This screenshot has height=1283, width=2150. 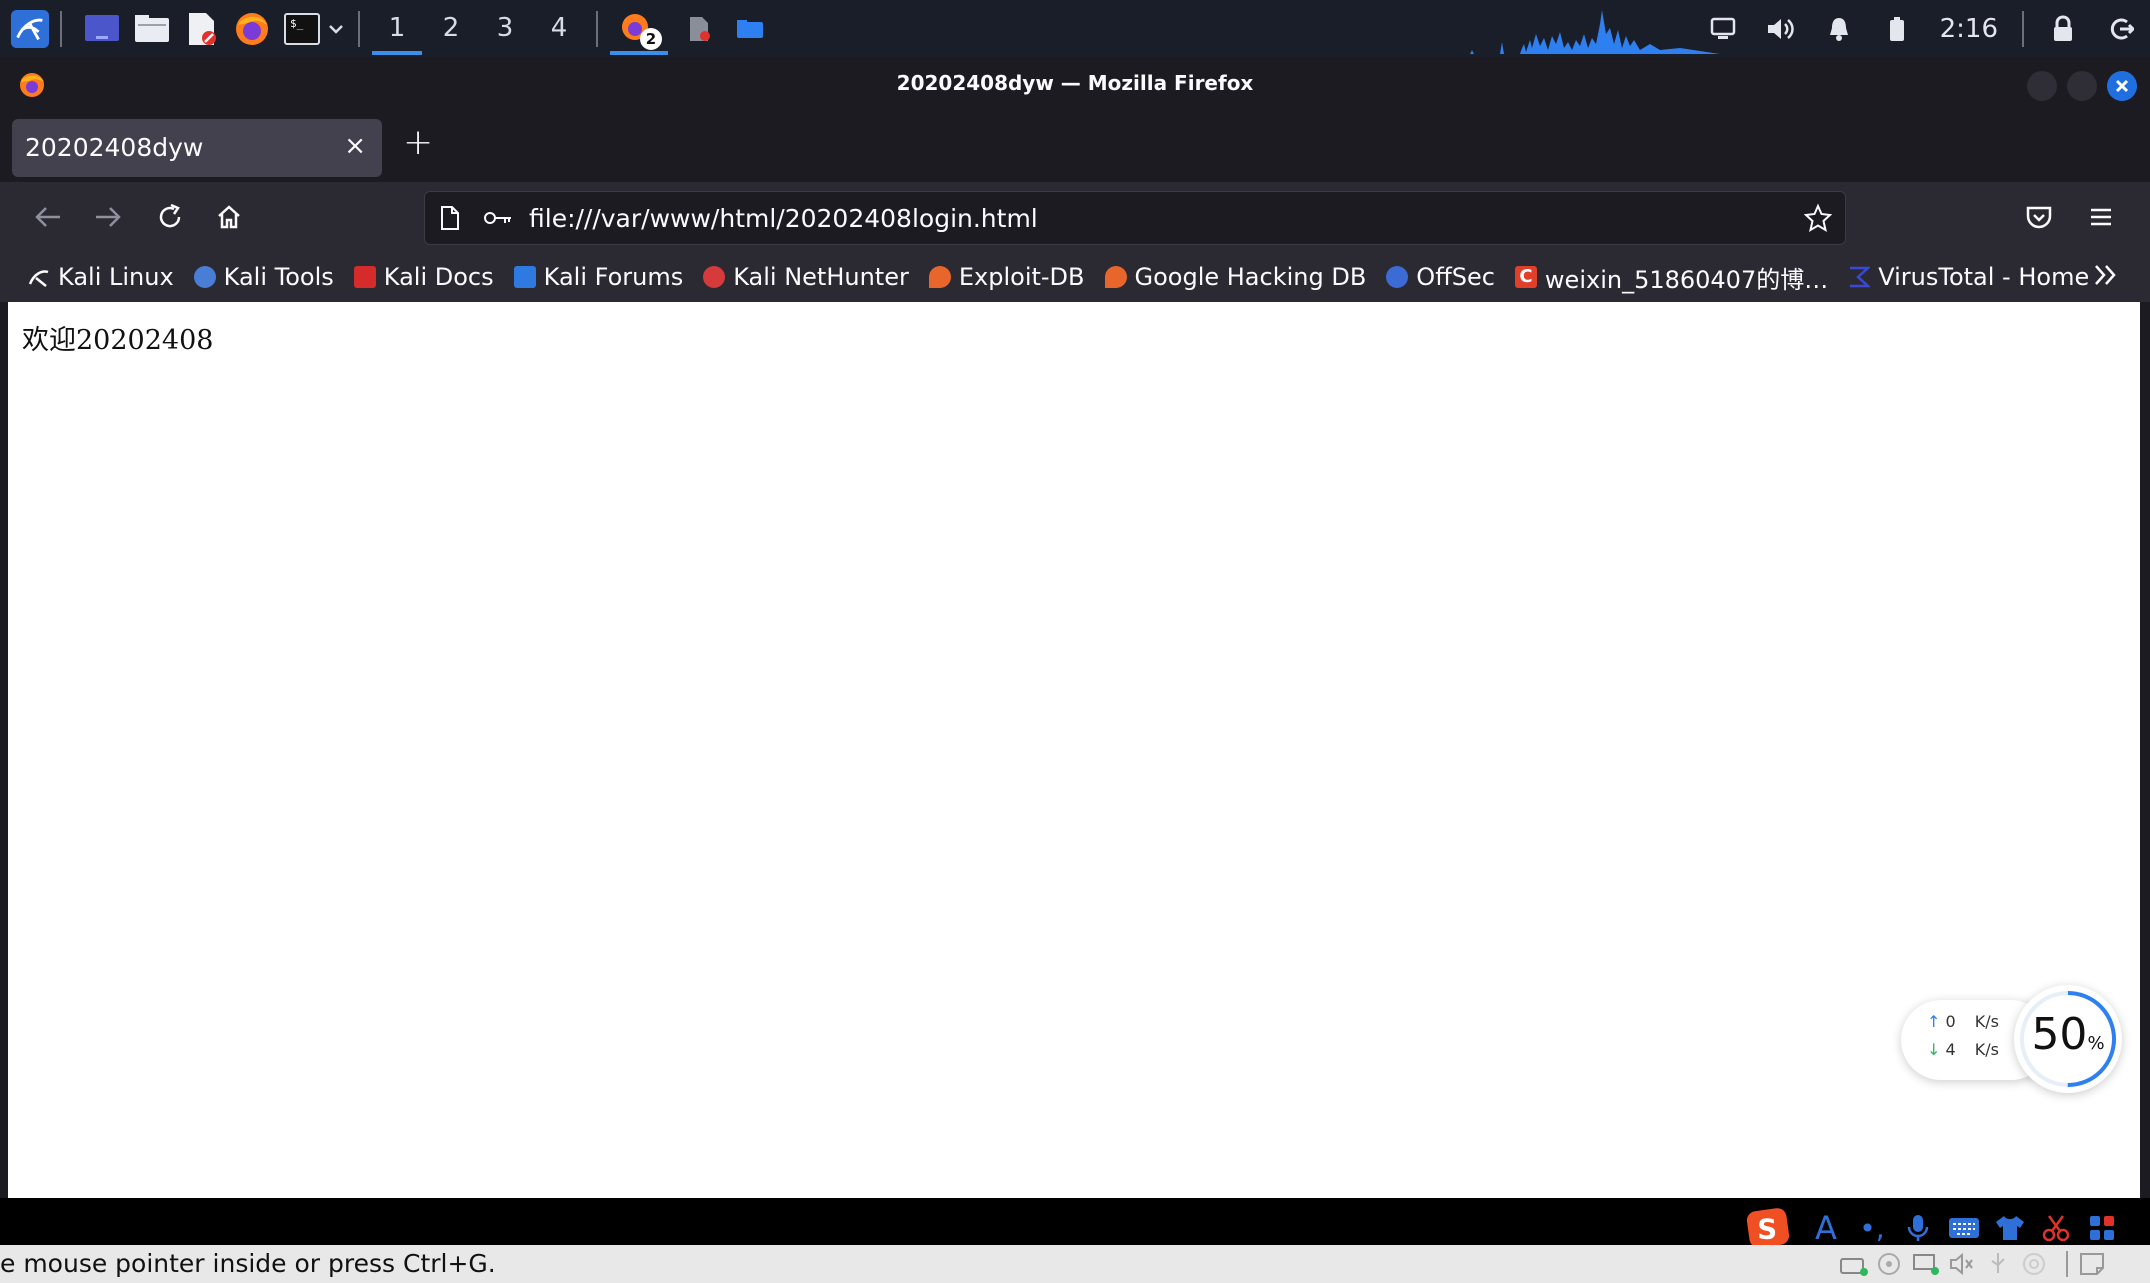 I want to click on tab-close-button: ×, so click(x=355, y=146).